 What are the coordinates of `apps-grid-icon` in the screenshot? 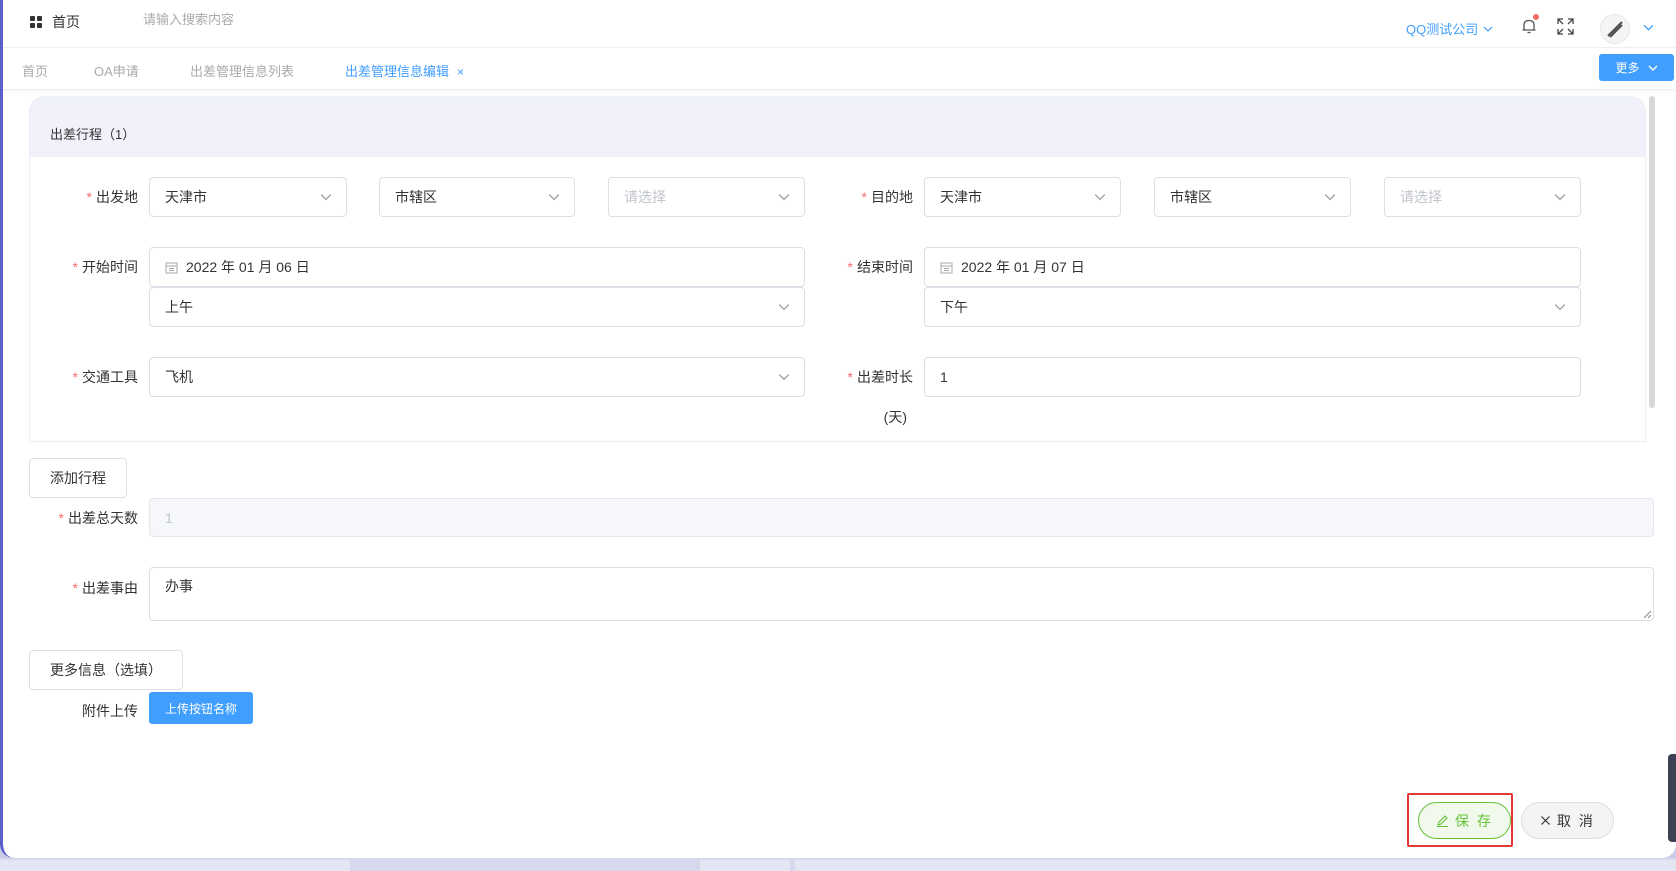 It's located at (36, 22).